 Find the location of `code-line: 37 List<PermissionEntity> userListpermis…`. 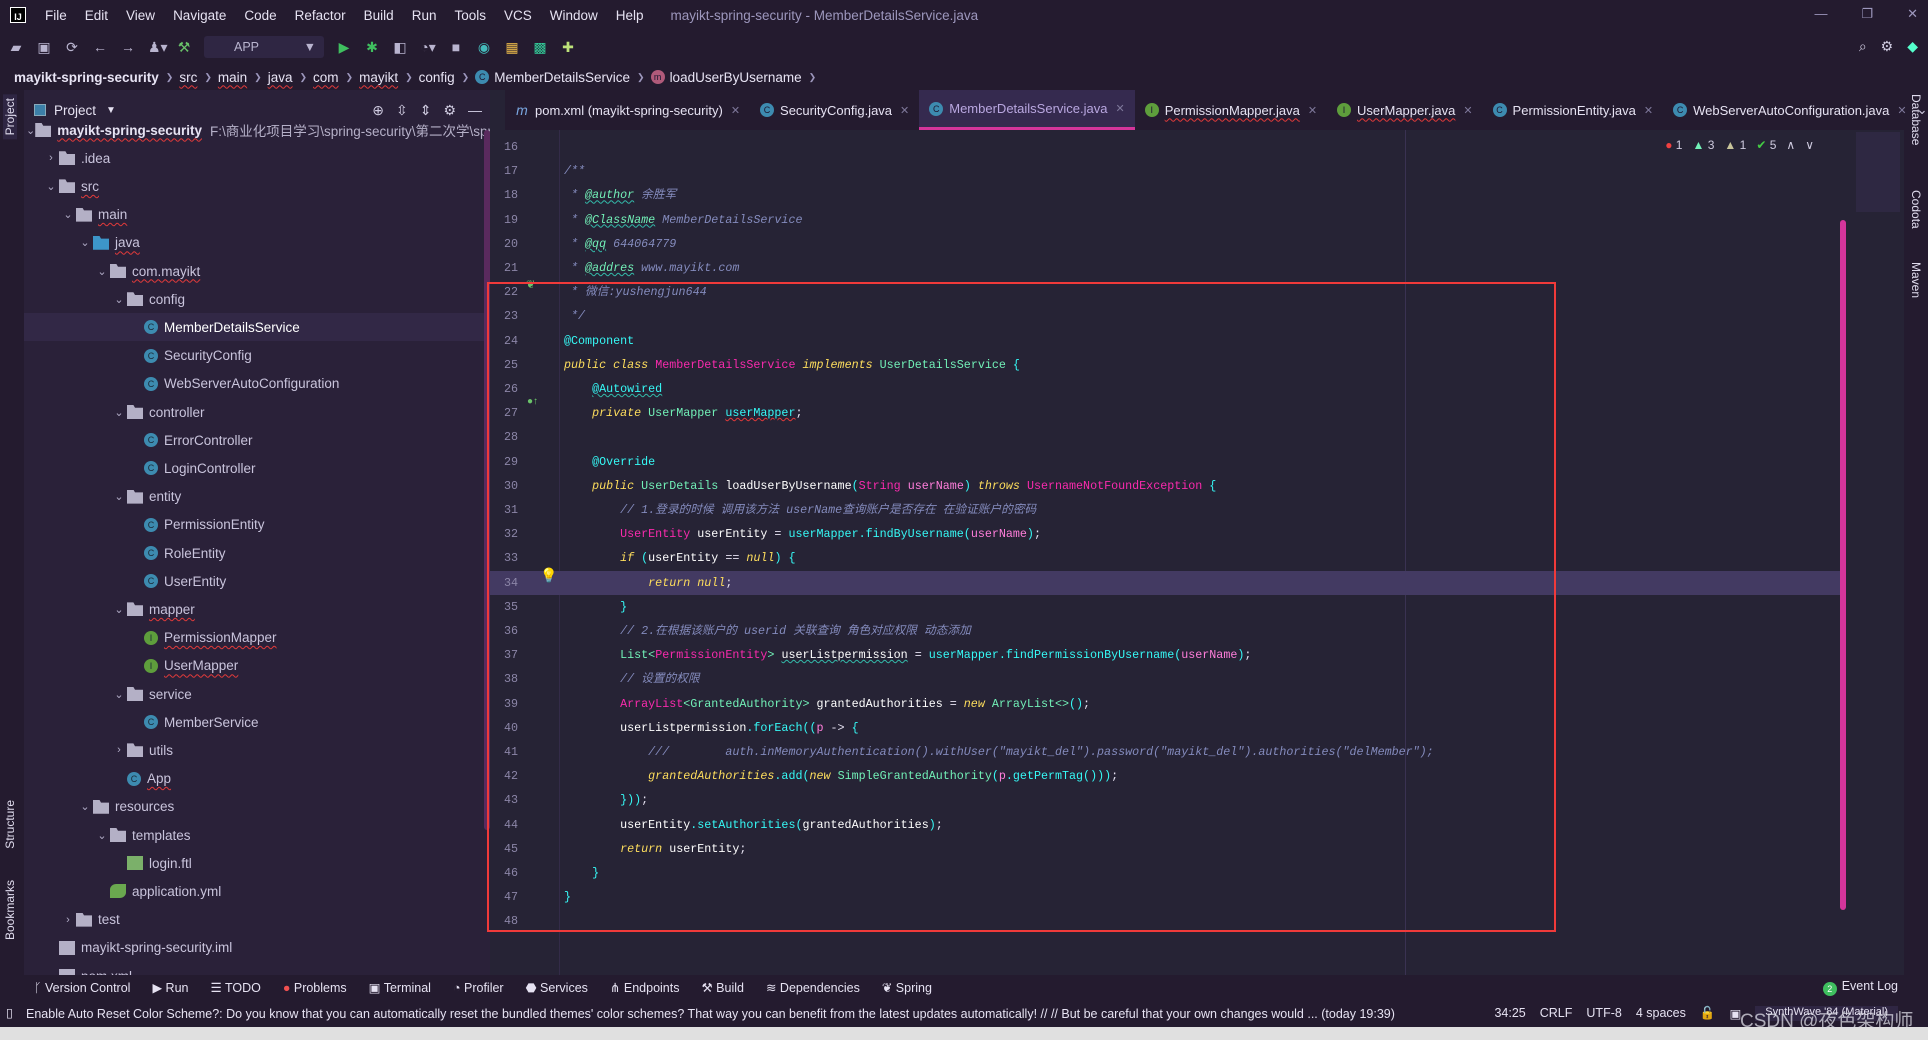

code-line: 37 List<PermissionEntity> userListpermis… is located at coordinates (1165, 655).